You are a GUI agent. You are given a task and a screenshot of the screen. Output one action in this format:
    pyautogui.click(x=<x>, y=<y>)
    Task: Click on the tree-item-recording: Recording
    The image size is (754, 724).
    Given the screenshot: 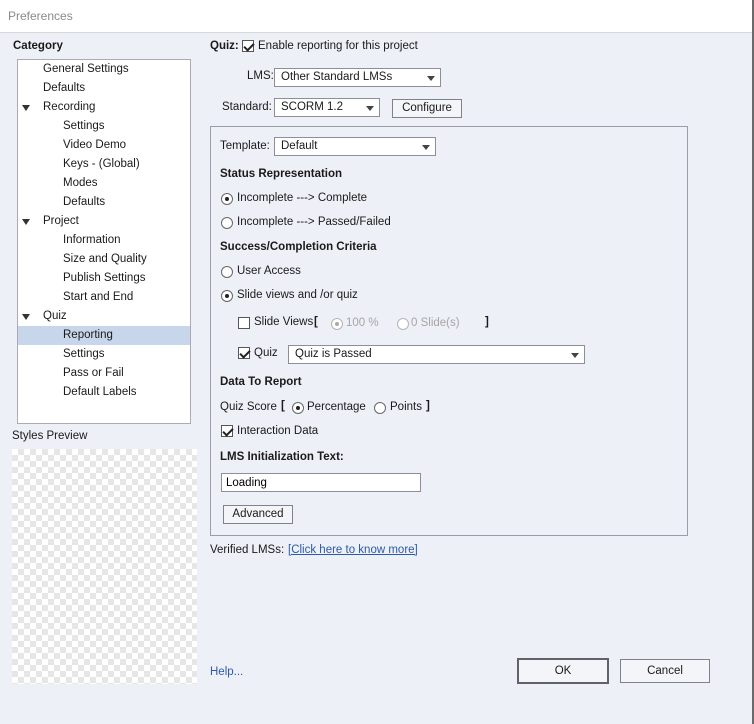 What is the action you would take?
    pyautogui.click(x=69, y=107)
    